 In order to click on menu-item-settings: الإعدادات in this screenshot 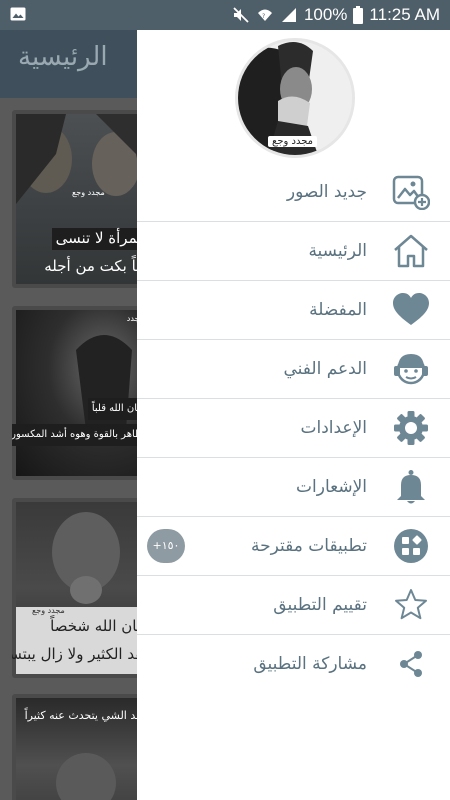, I will do `click(293, 428)`.